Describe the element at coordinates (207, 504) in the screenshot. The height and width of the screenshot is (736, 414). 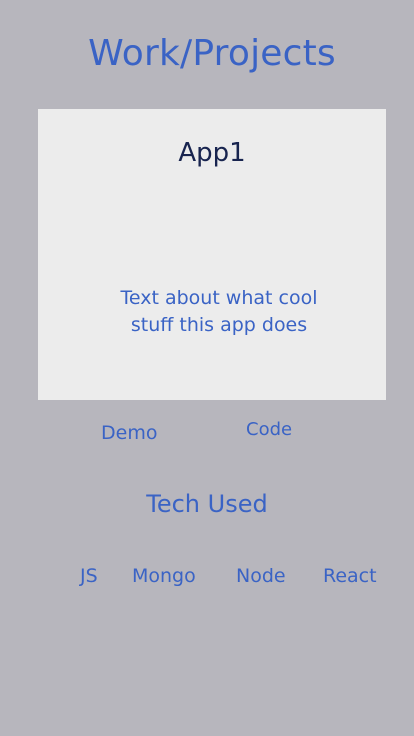
I see `tech-used-heading: Tech Used` at that location.